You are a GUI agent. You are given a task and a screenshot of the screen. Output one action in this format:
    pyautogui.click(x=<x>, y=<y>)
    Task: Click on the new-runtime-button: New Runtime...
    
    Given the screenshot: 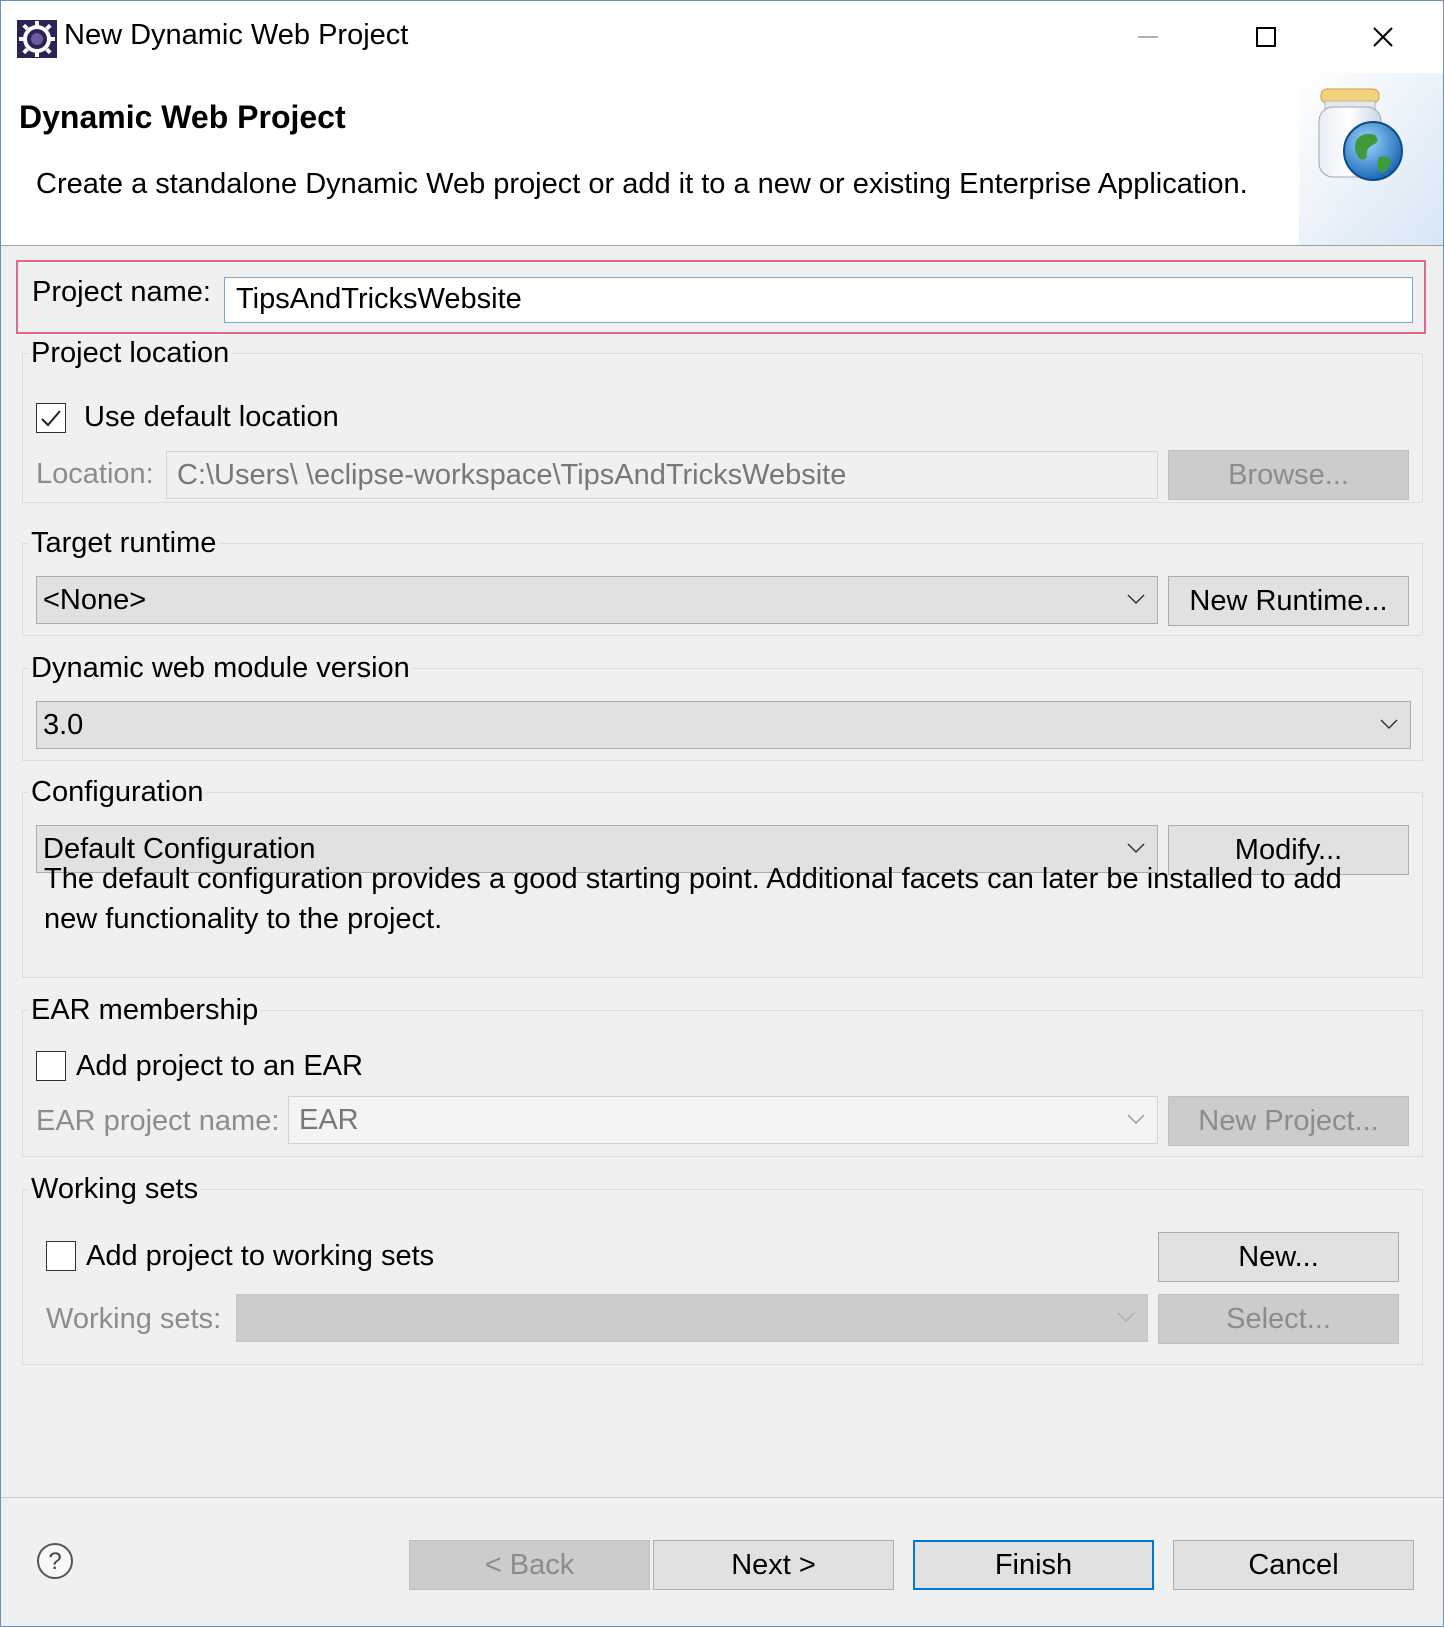 What is the action you would take?
    pyautogui.click(x=1288, y=601)
    